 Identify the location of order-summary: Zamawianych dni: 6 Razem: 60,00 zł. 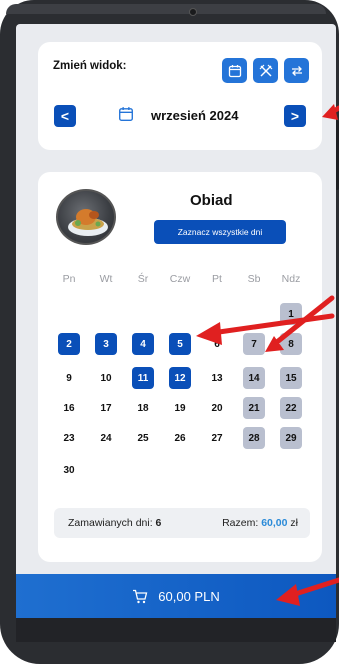
(182, 523).